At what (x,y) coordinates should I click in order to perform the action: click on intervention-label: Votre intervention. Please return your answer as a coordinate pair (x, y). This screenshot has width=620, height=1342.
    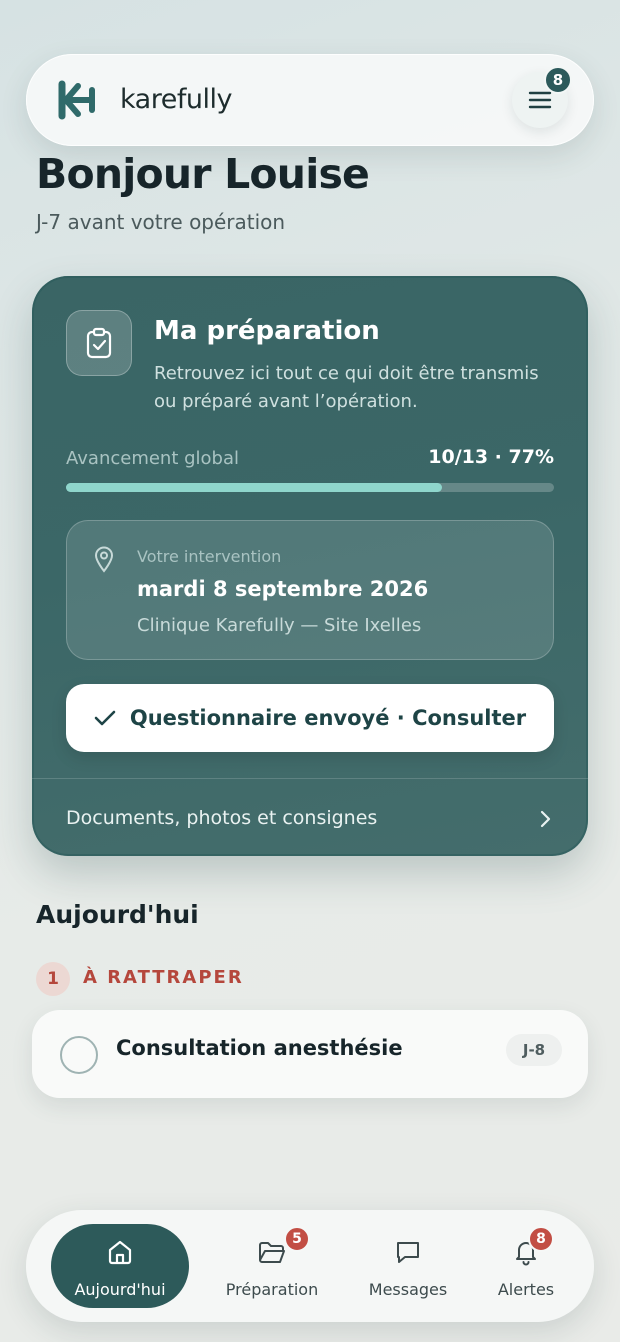
    Looking at the image, I should click on (209, 556).